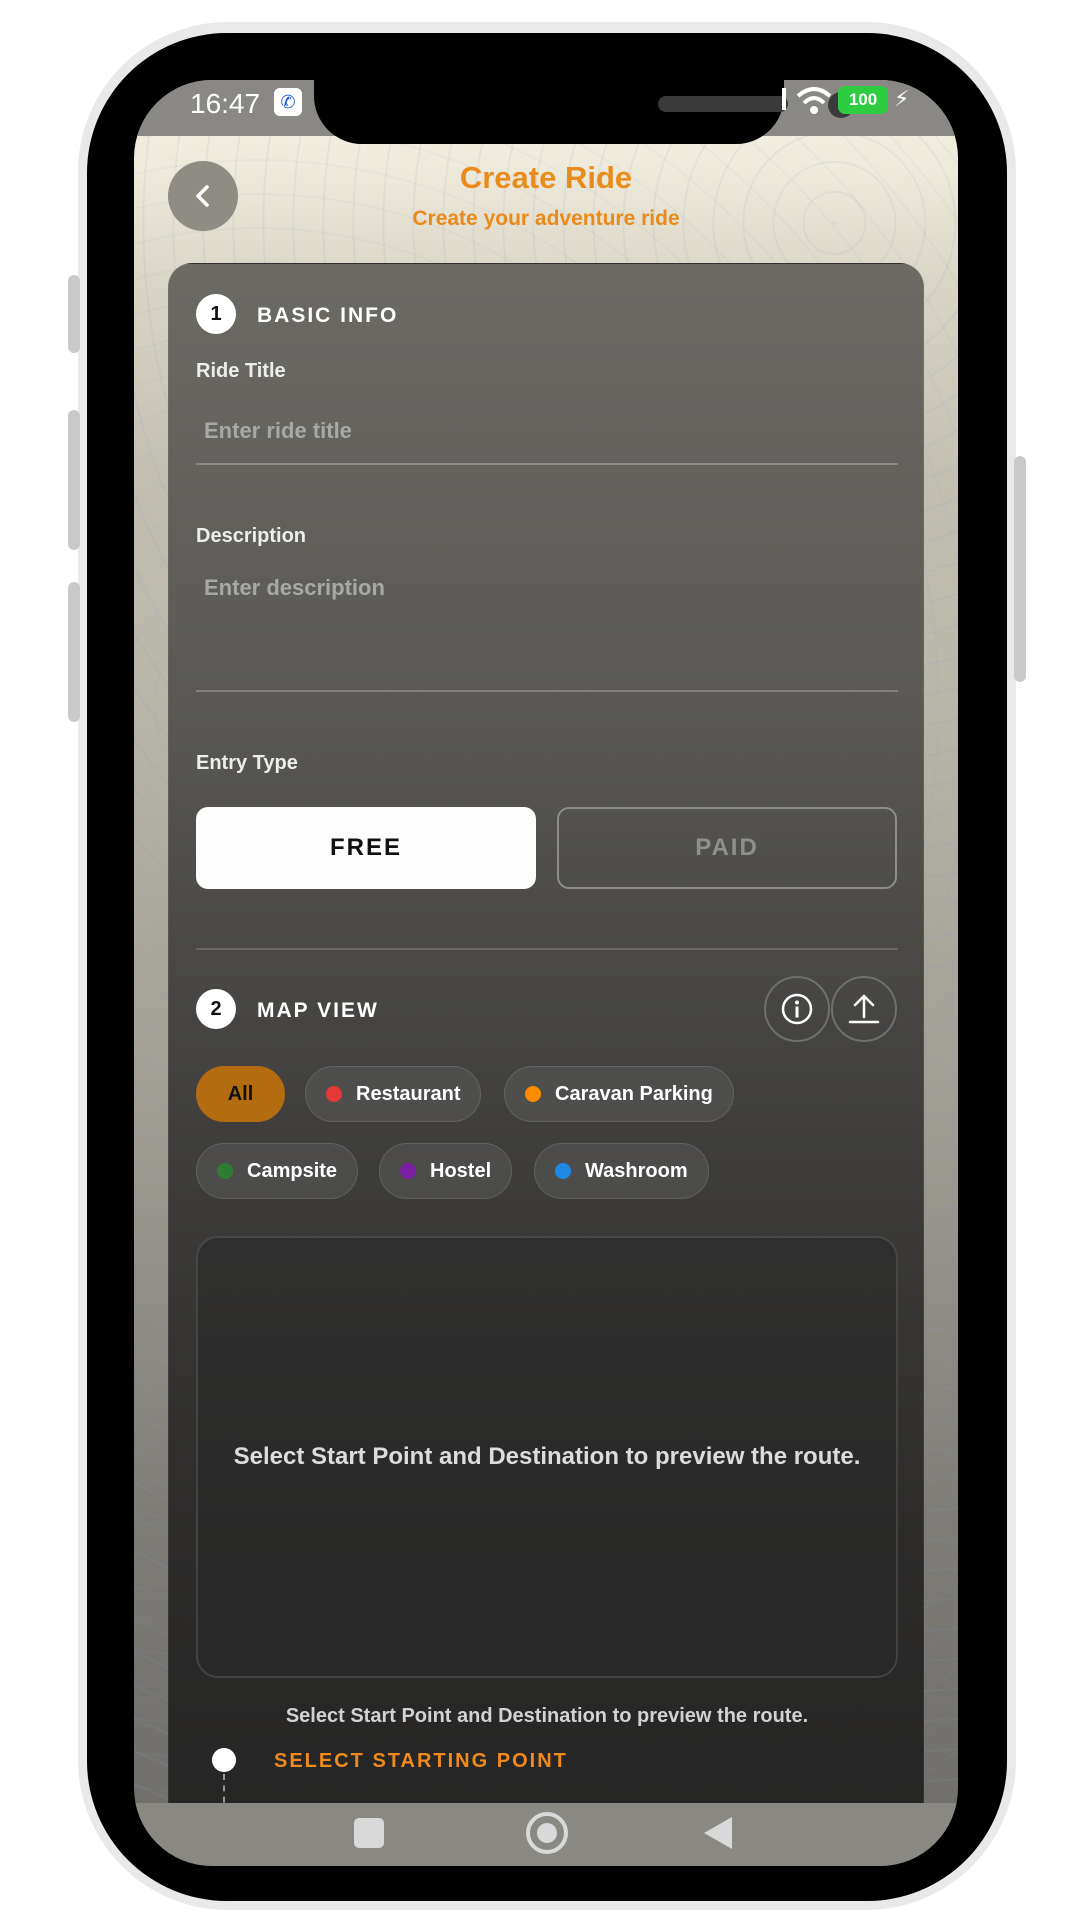  Describe the element at coordinates (216, 1009) in the screenshot. I see `step-number-badge: 2` at that location.